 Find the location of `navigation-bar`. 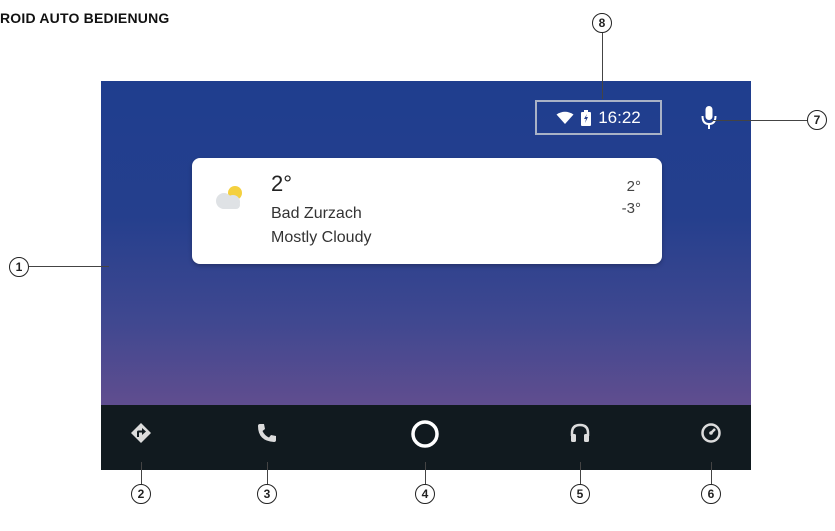

navigation-bar is located at coordinates (426, 437).